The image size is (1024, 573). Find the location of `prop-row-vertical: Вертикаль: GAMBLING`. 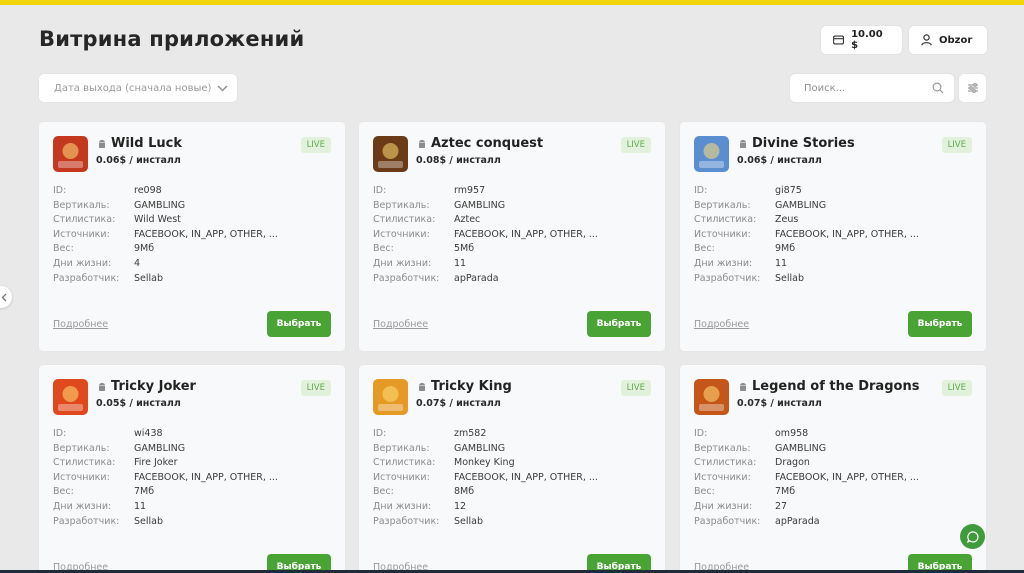

prop-row-vertical: Вертикаль: GAMBLING is located at coordinates (806, 449).